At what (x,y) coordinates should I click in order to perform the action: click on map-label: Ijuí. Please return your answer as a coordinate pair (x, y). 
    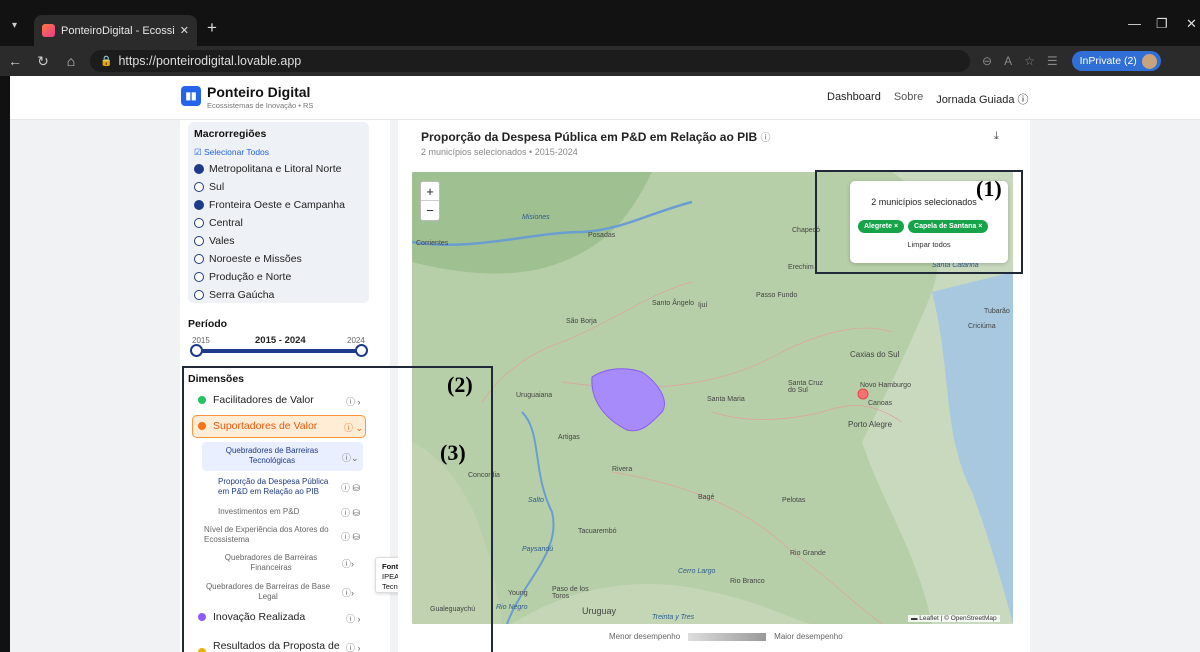
    Looking at the image, I should click on (703, 305).